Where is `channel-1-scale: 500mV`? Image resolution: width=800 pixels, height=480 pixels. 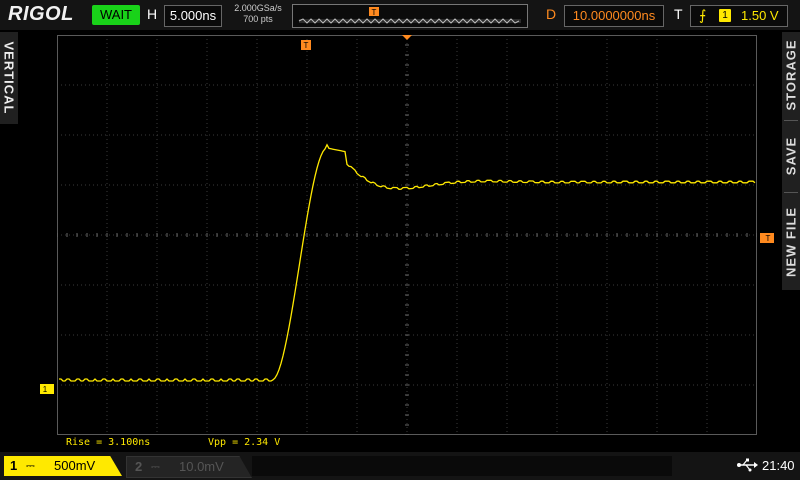 channel-1-scale: 500mV is located at coordinates (75, 465).